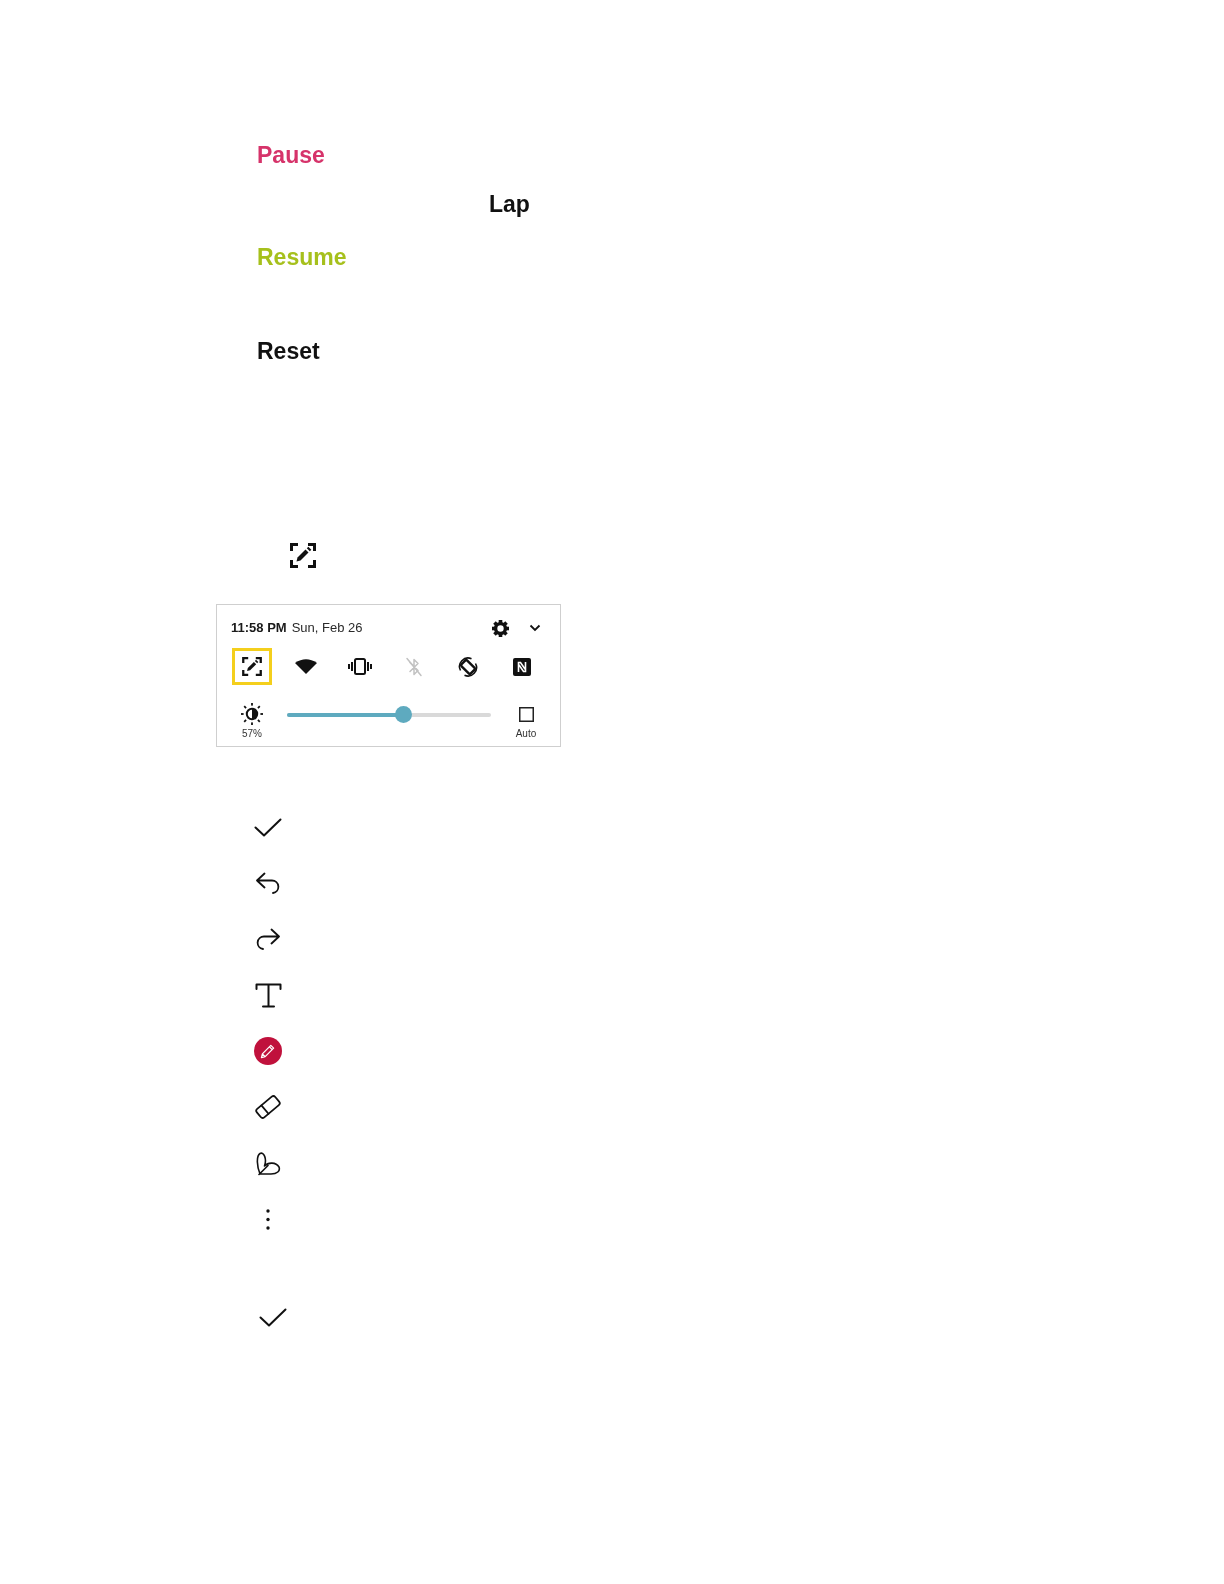 This screenshot has width=1224, height=1584. Describe the element at coordinates (360, 666) in the screenshot. I see `vibrate-icon` at that location.